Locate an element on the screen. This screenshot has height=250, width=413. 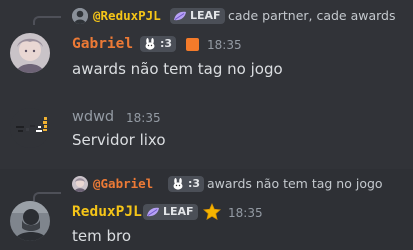
star-badge-icon is located at coordinates (212, 211).